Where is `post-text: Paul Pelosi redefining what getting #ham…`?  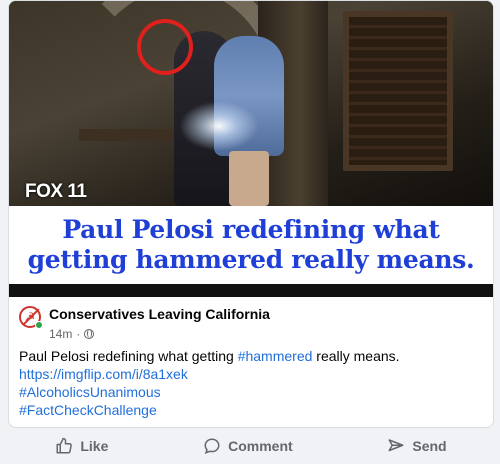 post-text: Paul Pelosi redefining what getting #ham… is located at coordinates (252, 383).